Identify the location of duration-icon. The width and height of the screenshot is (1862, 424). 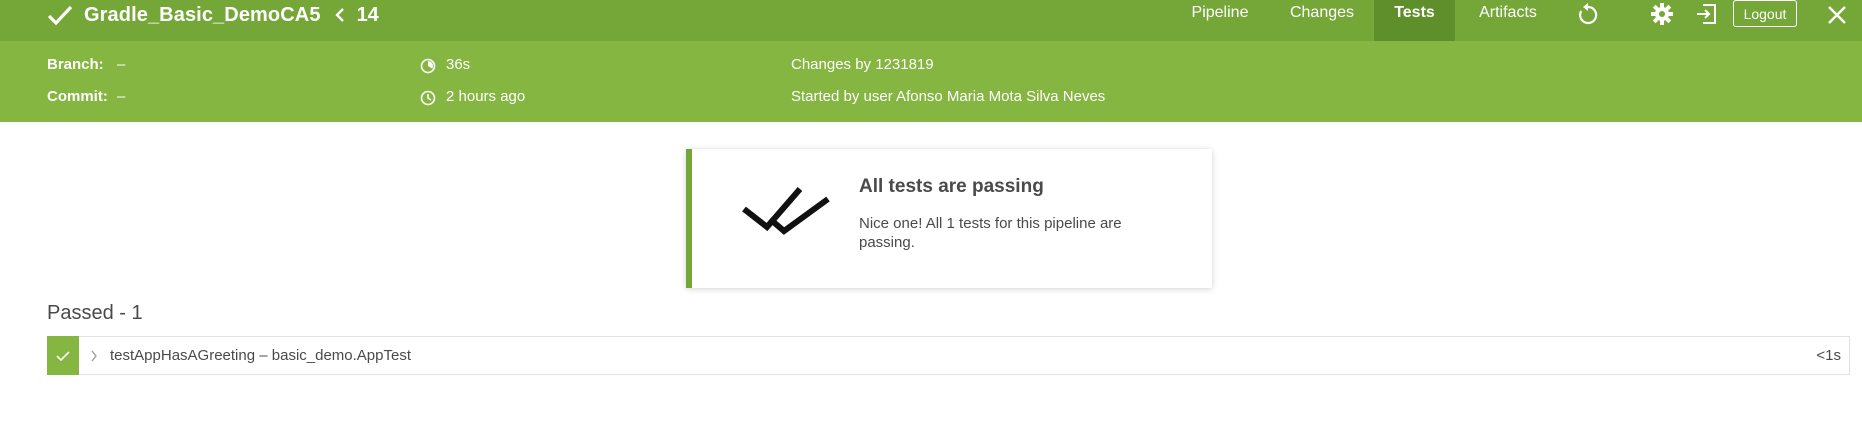
(428, 66).